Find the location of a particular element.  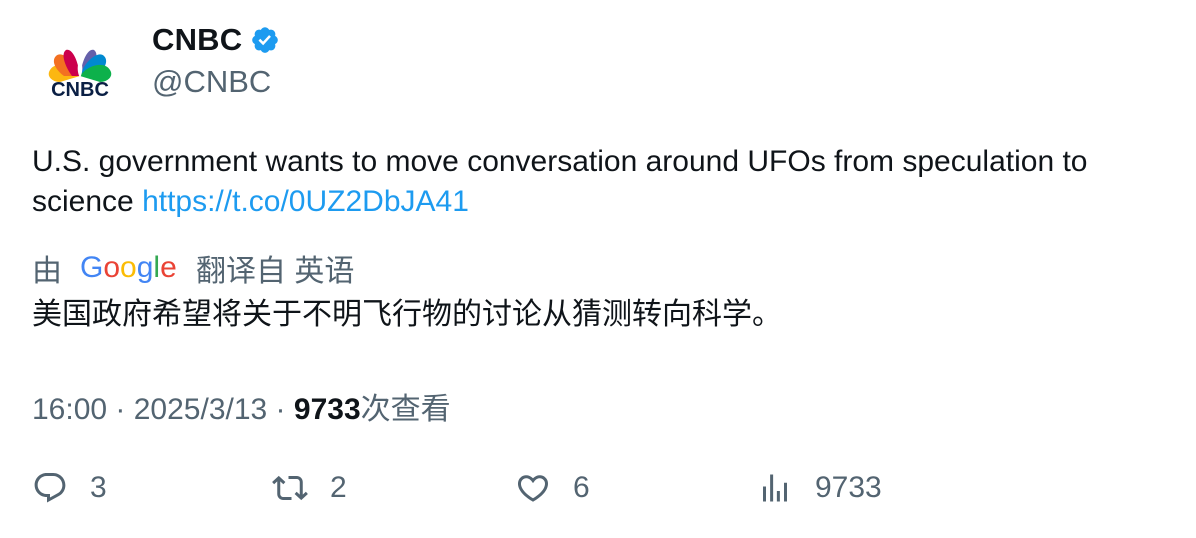

author-handle: @CNBC is located at coordinates (211, 82).